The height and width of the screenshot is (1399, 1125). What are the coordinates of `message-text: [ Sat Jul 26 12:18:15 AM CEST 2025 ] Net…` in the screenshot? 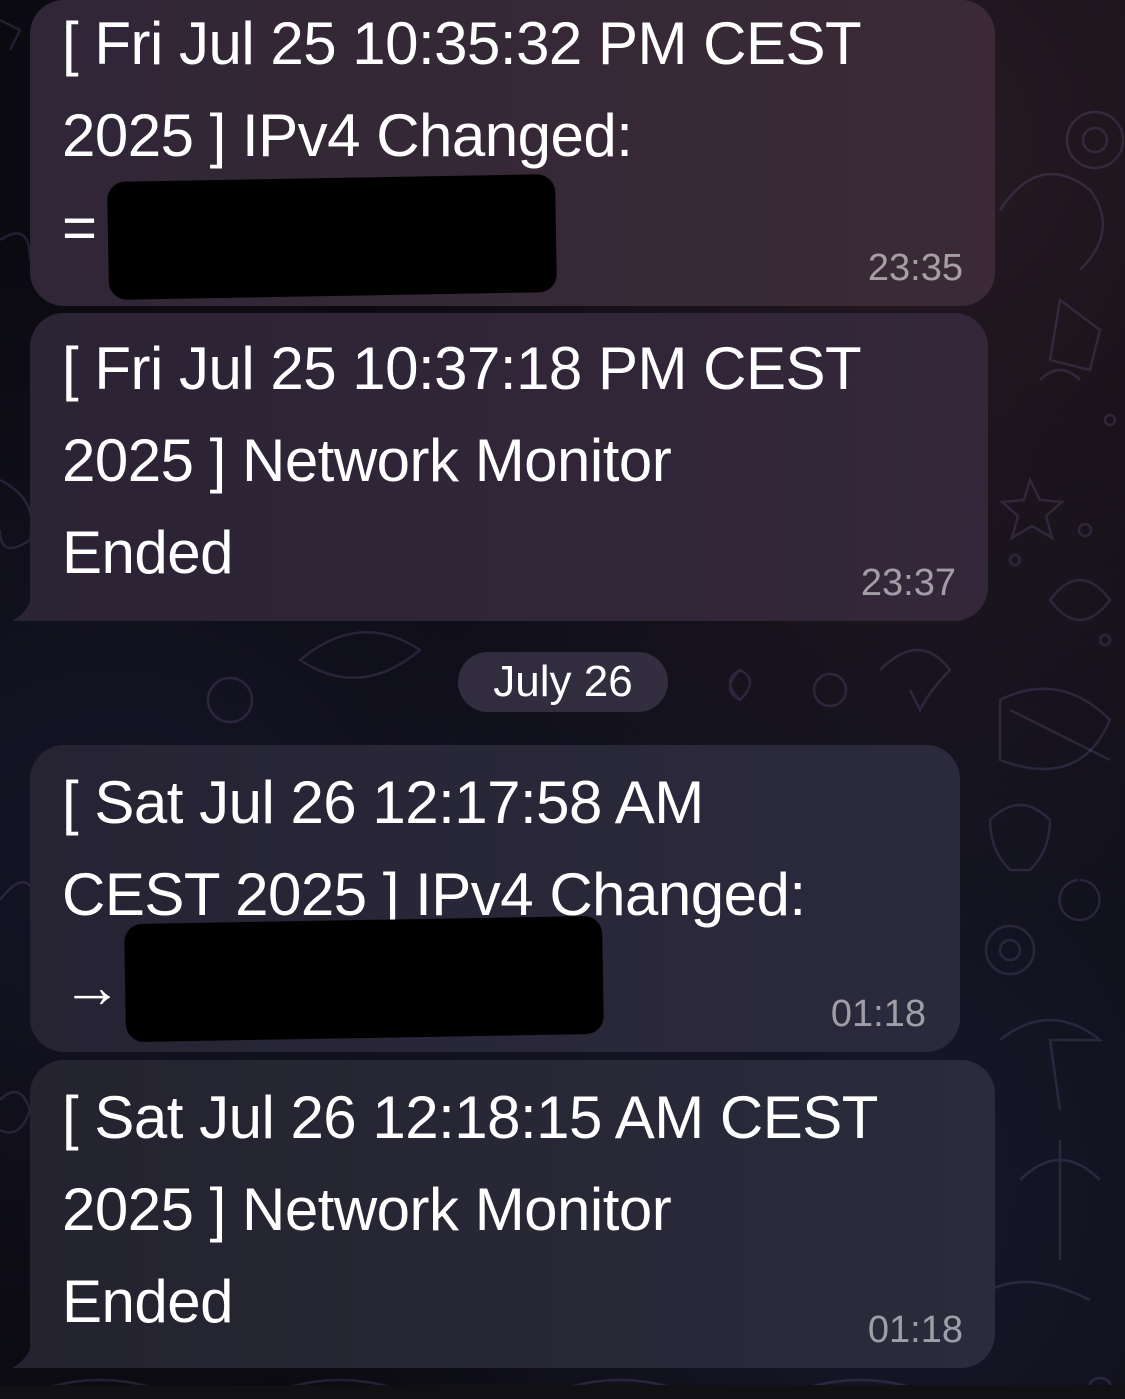 It's located at (470, 1209).